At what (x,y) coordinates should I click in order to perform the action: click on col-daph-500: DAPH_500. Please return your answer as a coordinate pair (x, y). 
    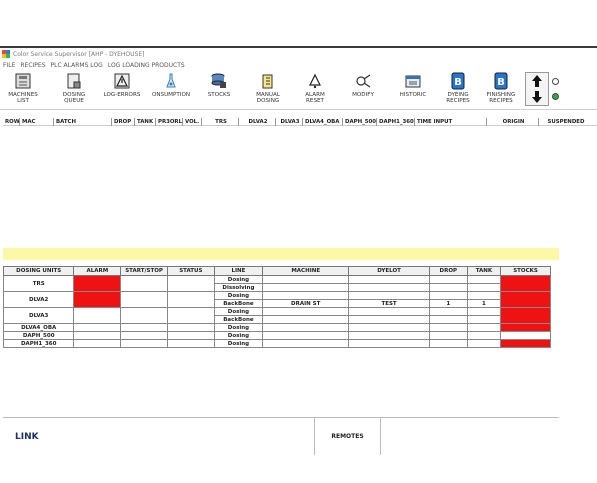
    Looking at the image, I should click on (360, 122).